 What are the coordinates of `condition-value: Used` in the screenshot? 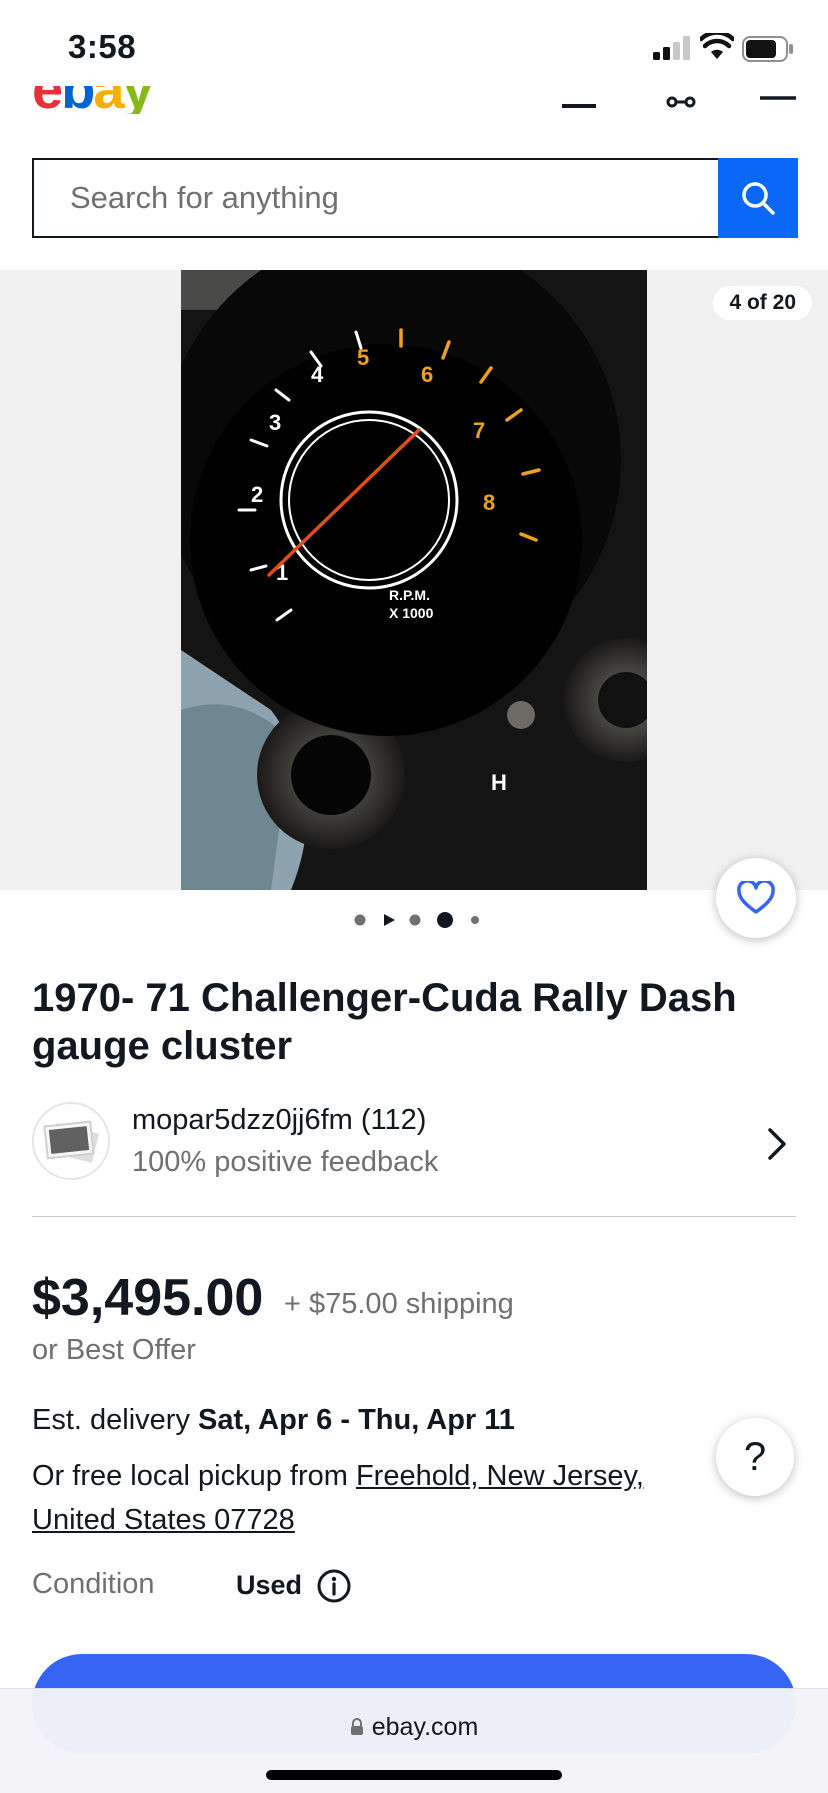 It's located at (269, 1585).